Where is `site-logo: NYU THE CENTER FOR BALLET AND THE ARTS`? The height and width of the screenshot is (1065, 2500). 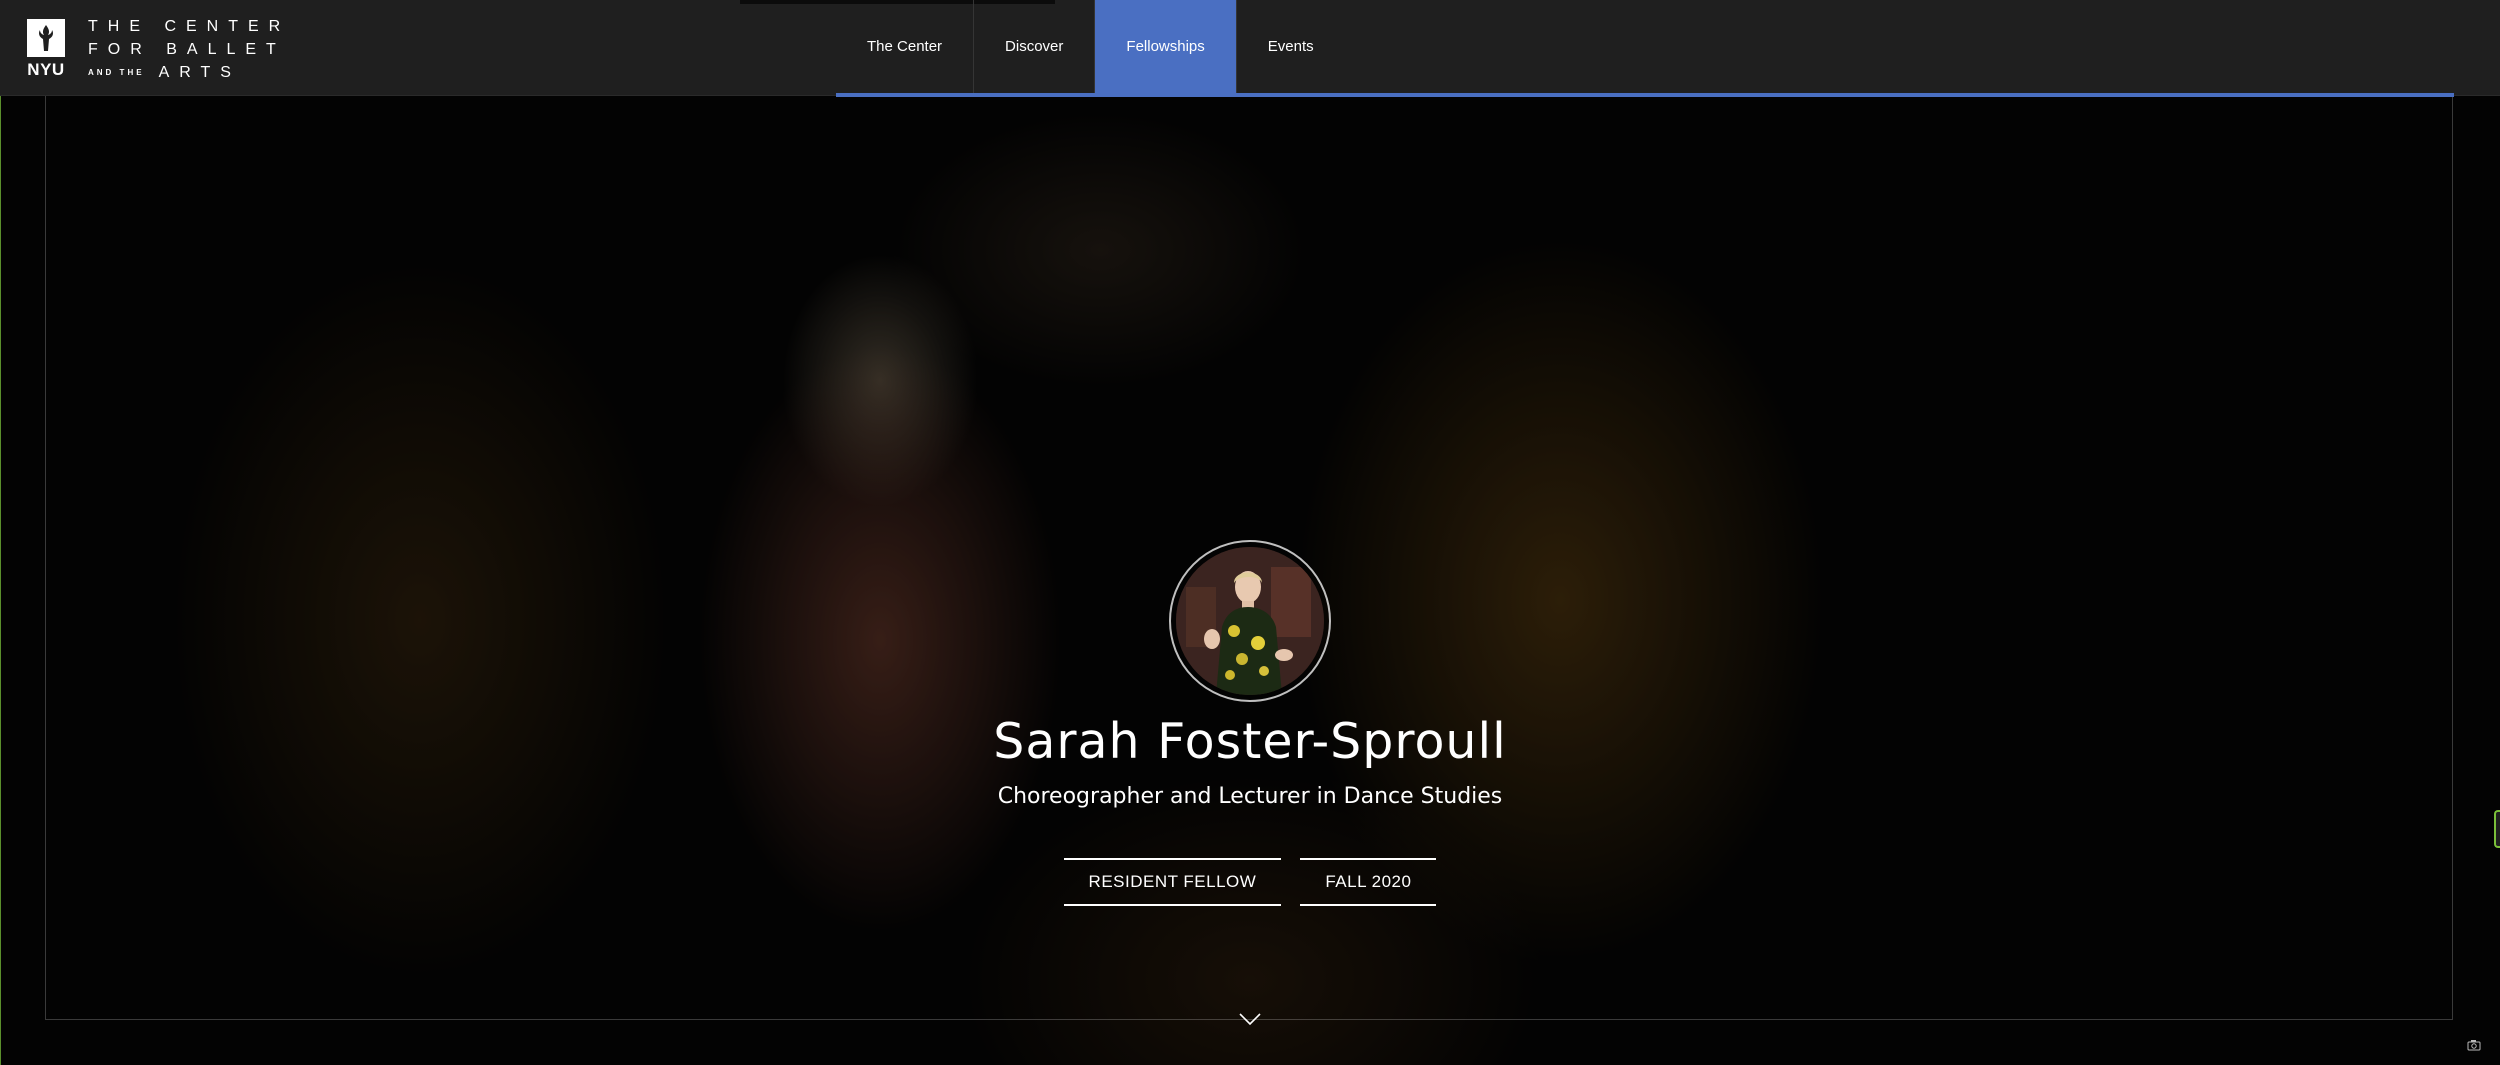
site-logo: NYU THE CENTER FOR BALLET AND THE ARTS is located at coordinates (158, 49).